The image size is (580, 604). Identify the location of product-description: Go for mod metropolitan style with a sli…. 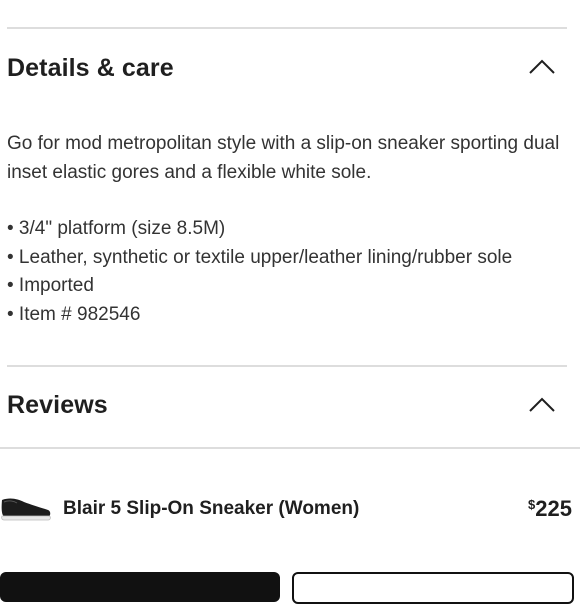
(283, 158).